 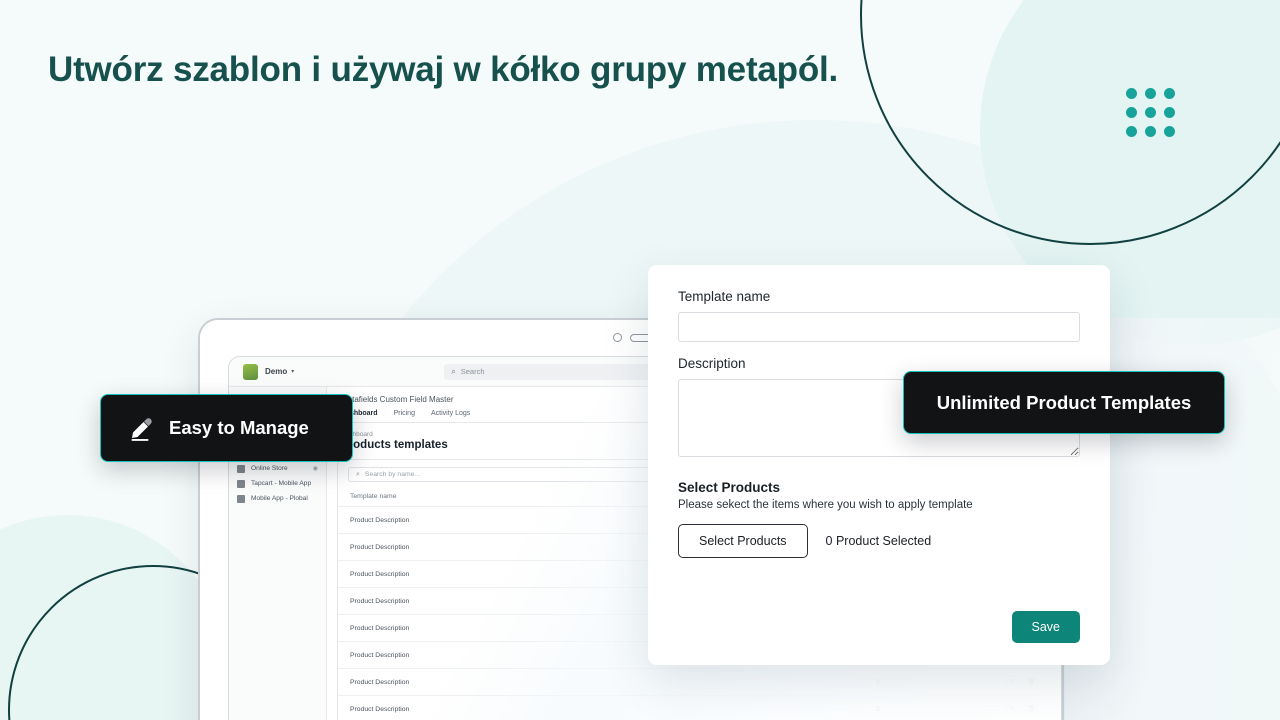 What do you see at coordinates (729, 487) in the screenshot?
I see `select-products-title: Select Products` at bounding box center [729, 487].